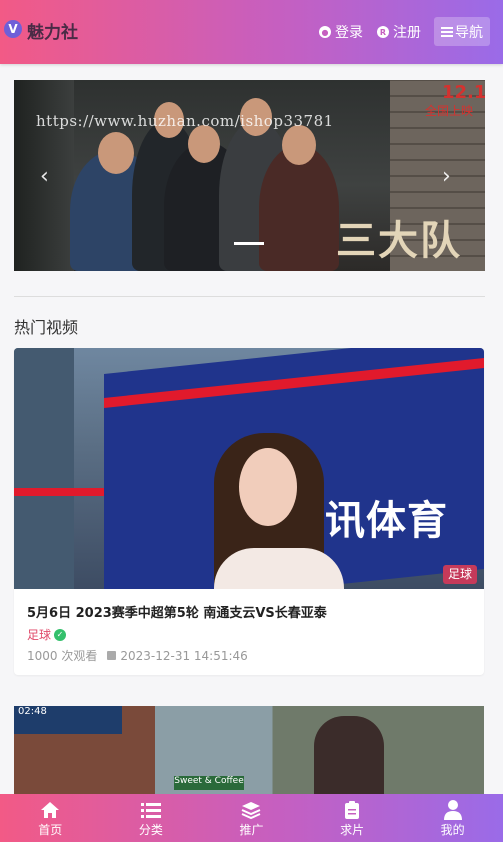 The height and width of the screenshot is (842, 503). Describe the element at coordinates (62, 656) in the screenshot. I see `view-count: 1000 次观看` at that location.